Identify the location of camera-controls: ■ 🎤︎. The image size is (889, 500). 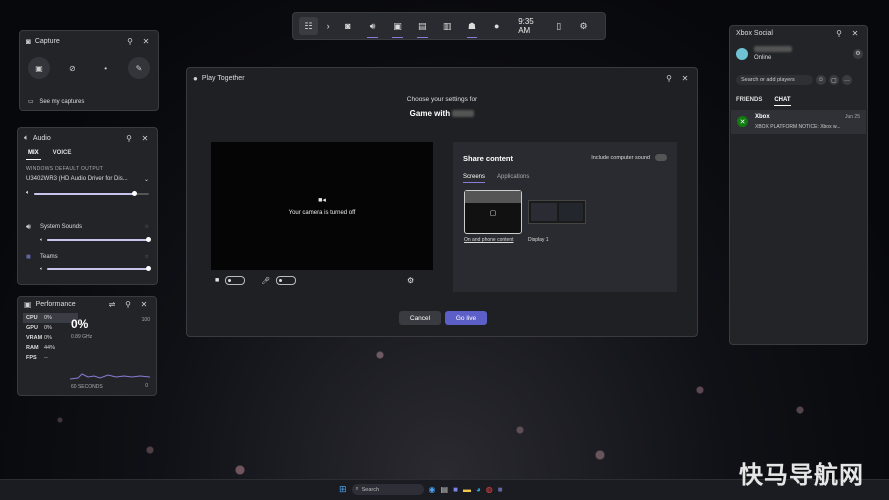
(256, 280).